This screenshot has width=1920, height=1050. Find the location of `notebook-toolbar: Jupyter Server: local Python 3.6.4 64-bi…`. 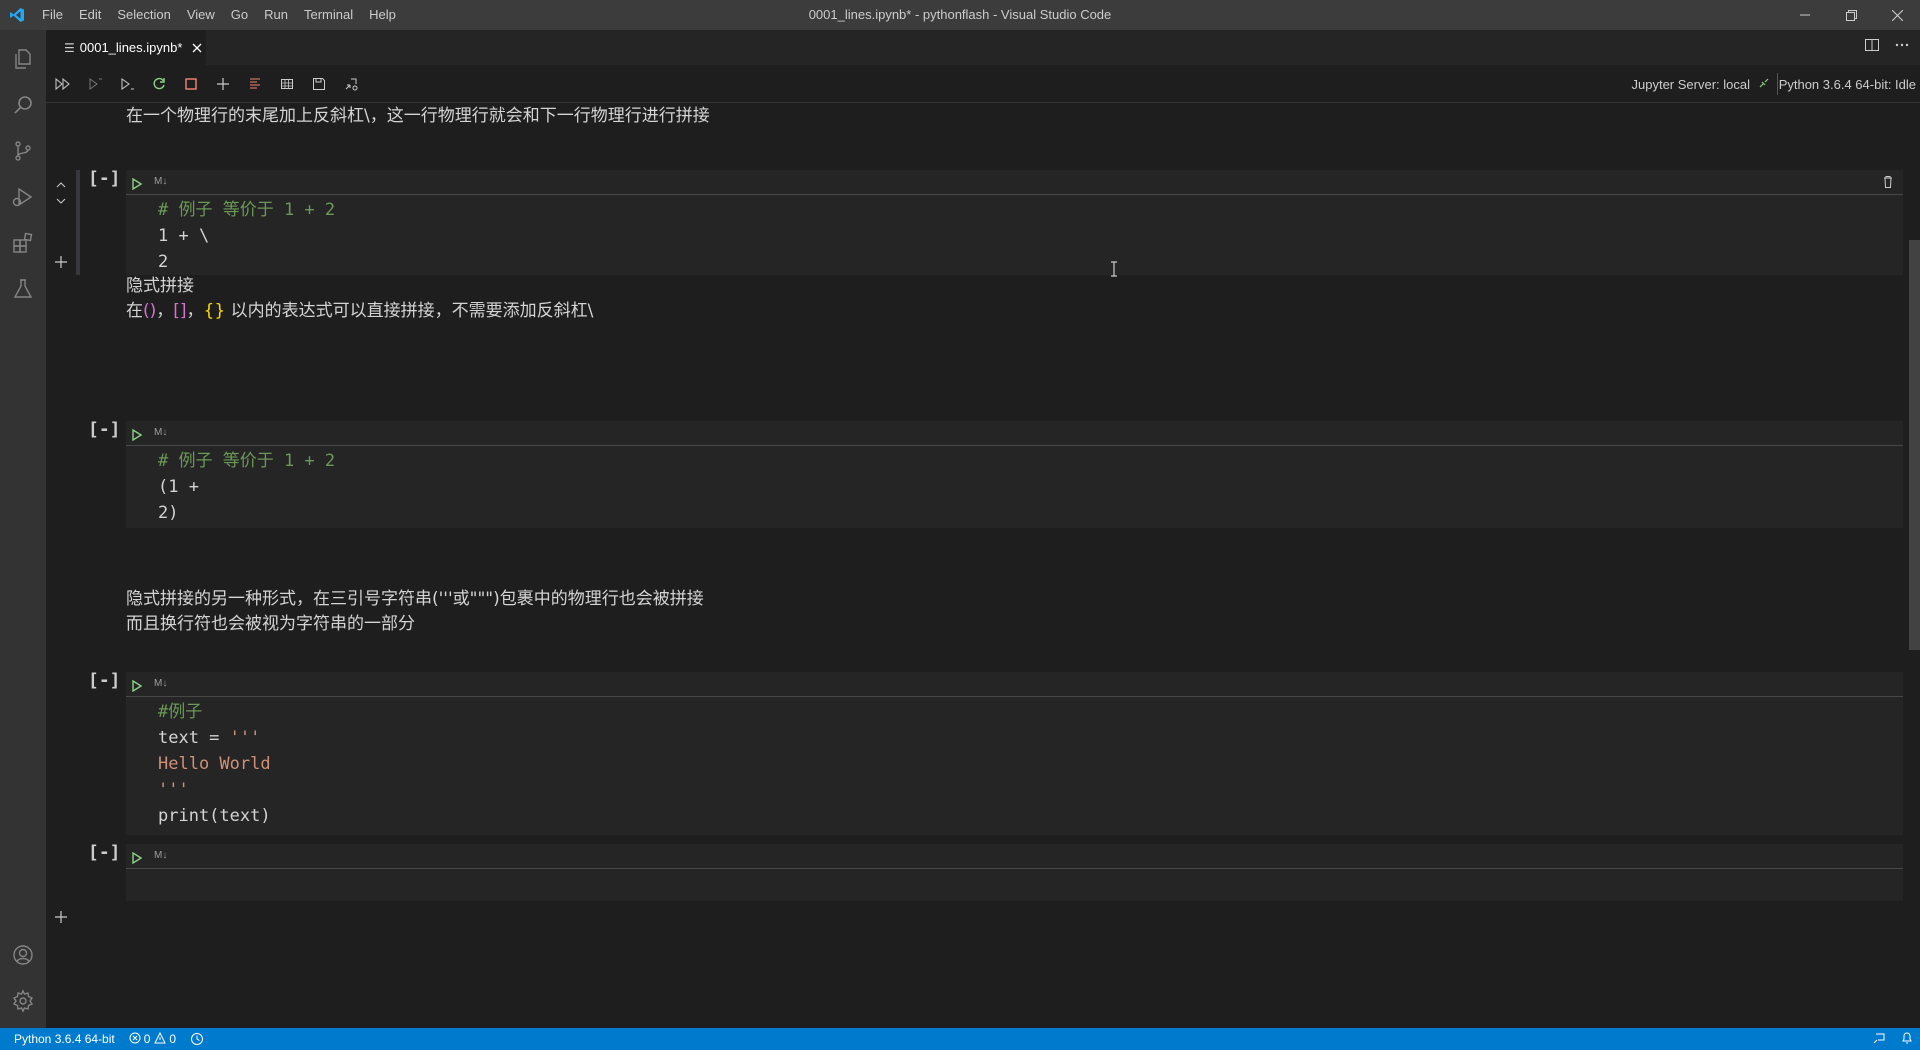

notebook-toolbar: Jupyter Server: local Python 3.6.4 64-bi… is located at coordinates (983, 84).